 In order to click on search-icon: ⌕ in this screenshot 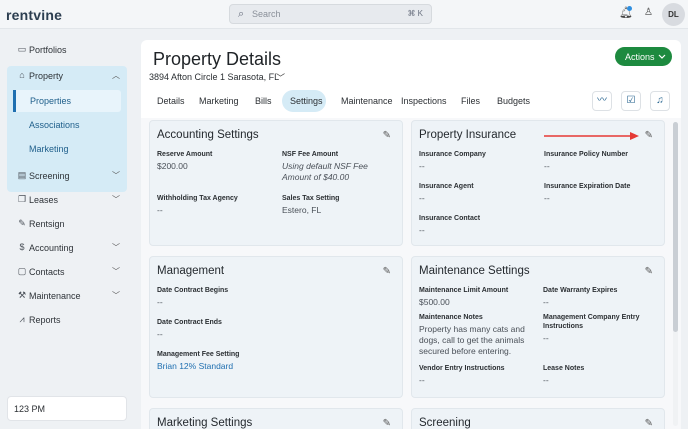, I will do `click(241, 14)`.